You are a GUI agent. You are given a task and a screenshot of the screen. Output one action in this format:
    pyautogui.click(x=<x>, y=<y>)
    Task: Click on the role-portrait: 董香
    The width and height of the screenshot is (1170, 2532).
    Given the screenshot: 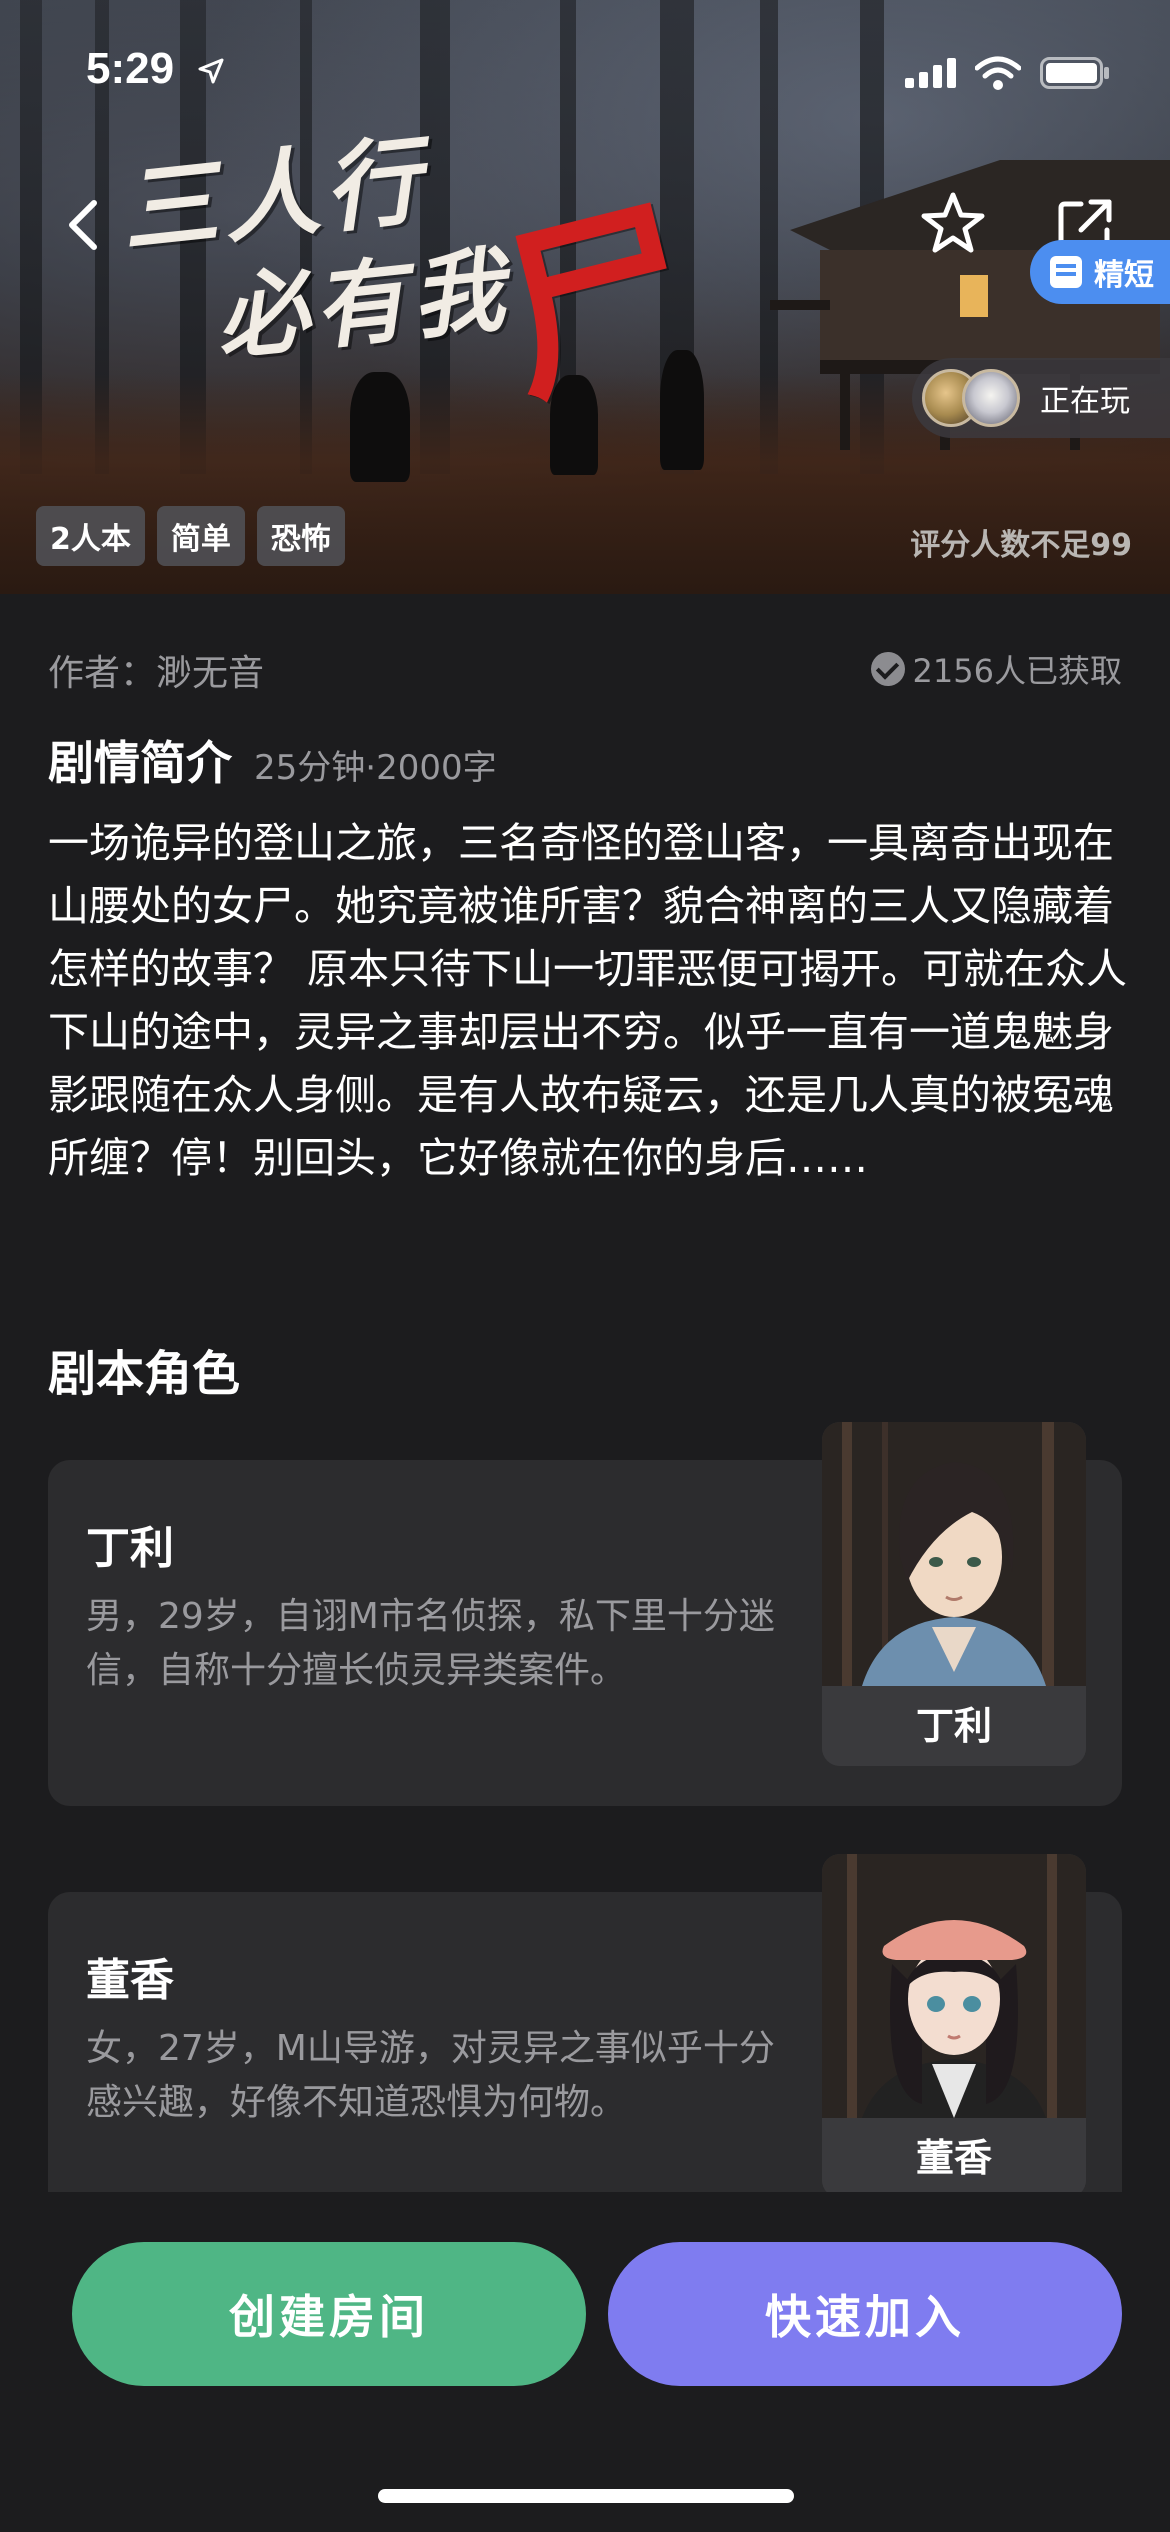 What is the action you would take?
    pyautogui.click(x=954, y=2026)
    